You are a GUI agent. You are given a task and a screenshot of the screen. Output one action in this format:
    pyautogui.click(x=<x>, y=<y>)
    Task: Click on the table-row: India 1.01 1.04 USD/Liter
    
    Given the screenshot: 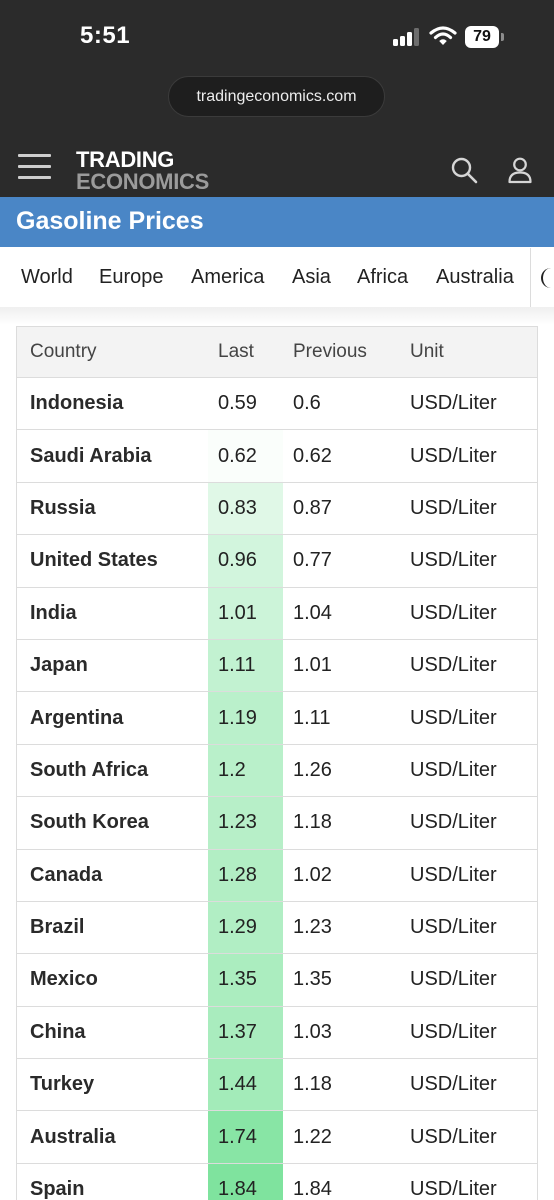 What is the action you would take?
    pyautogui.click(x=277, y=613)
    